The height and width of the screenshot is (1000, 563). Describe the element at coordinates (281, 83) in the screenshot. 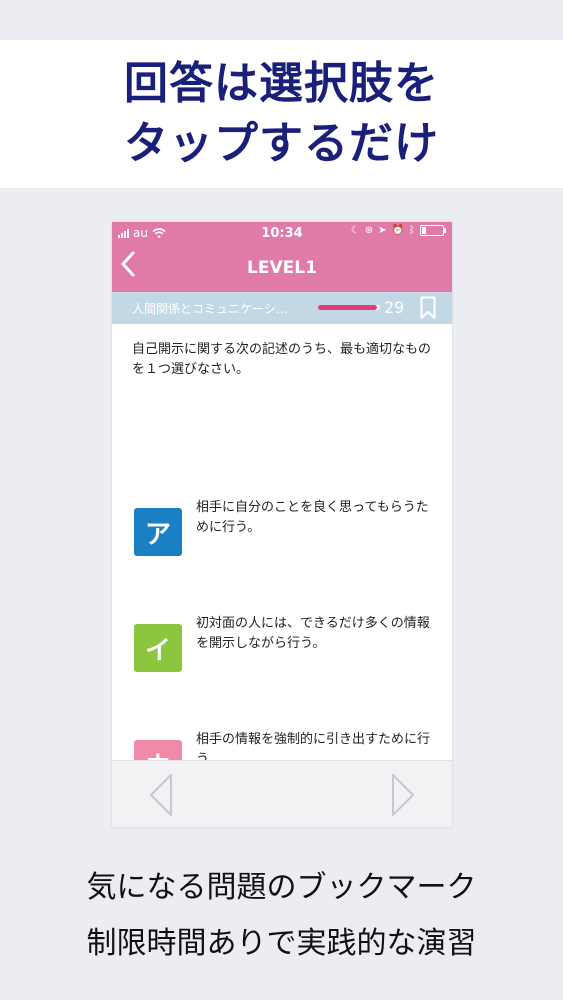

I see `banner-line-1: 回答は選択肢を` at that location.